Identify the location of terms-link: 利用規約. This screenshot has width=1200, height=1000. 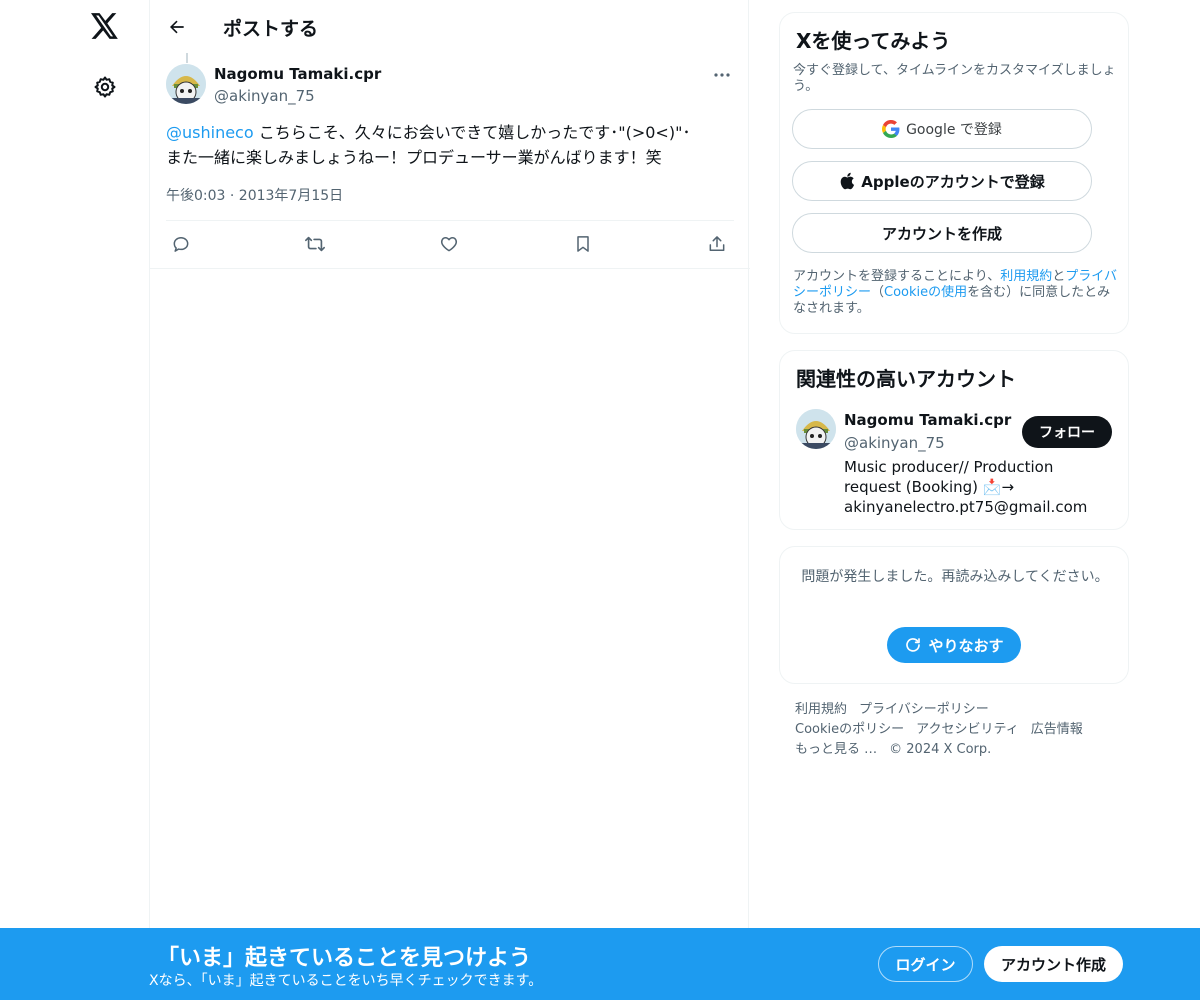
(1026, 276).